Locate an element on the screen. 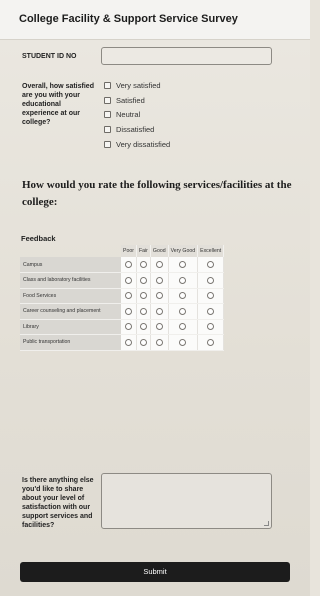 Image resolution: width=320 pixels, height=596 pixels. student-id-input is located at coordinates (186, 56).